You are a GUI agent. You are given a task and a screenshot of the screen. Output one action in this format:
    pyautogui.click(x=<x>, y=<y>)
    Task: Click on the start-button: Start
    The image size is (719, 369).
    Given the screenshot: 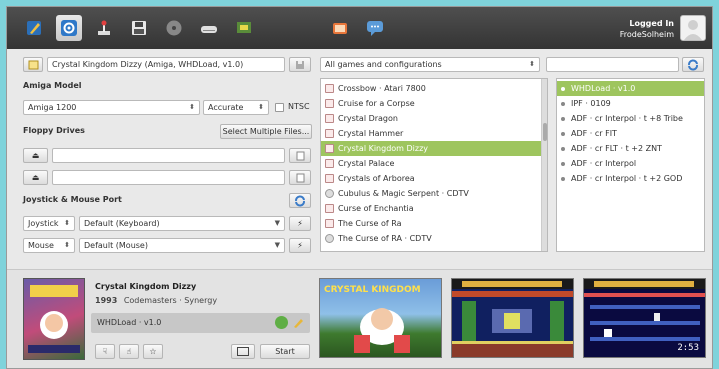 What is the action you would take?
    pyautogui.click(x=285, y=351)
    